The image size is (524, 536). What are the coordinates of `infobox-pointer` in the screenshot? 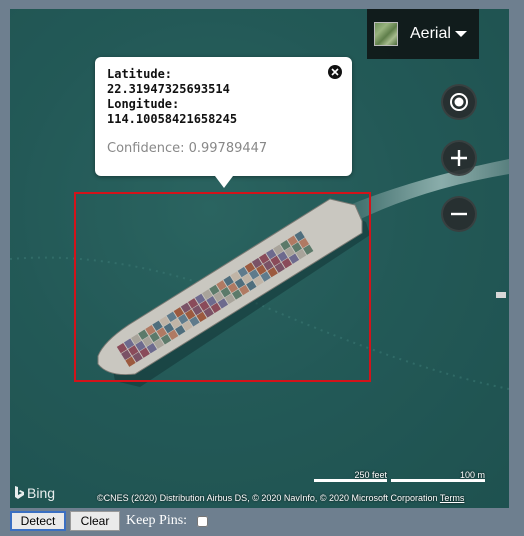 It's located at (224, 182).